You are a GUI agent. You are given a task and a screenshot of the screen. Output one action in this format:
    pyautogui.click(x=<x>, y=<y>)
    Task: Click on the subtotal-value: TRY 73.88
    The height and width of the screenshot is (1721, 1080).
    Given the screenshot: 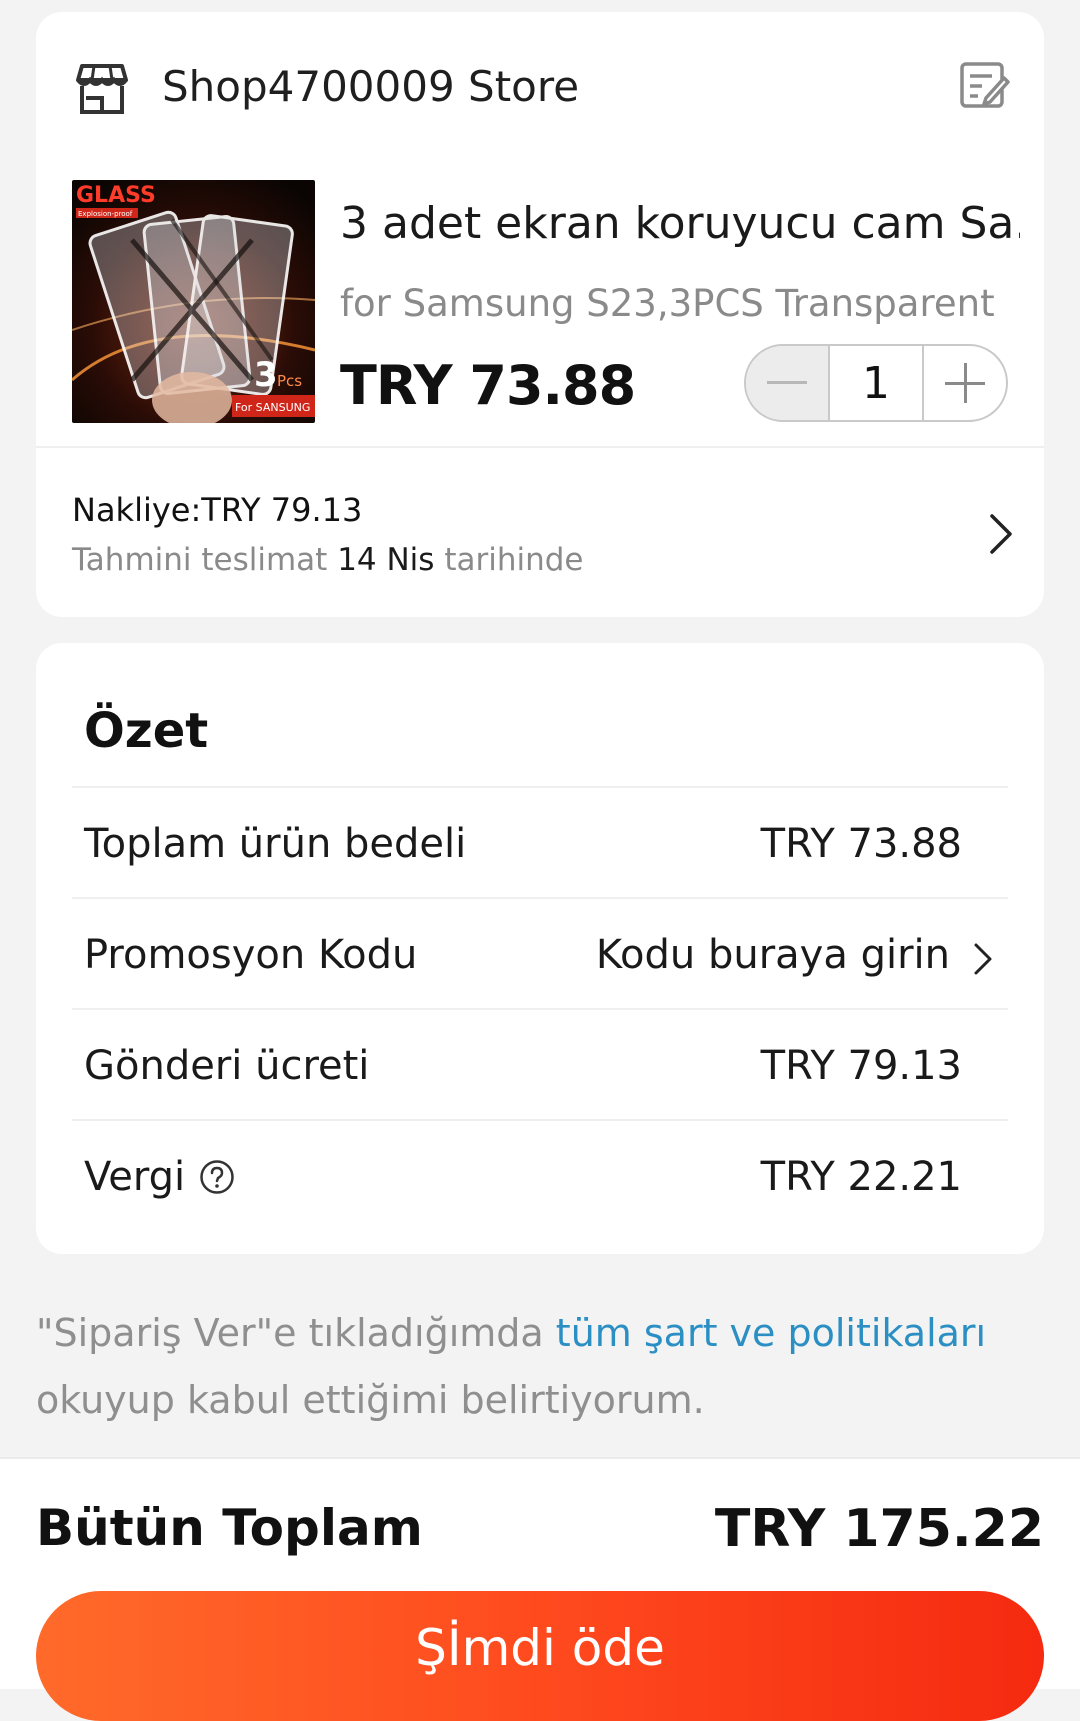 What is the action you would take?
    pyautogui.click(x=861, y=844)
    